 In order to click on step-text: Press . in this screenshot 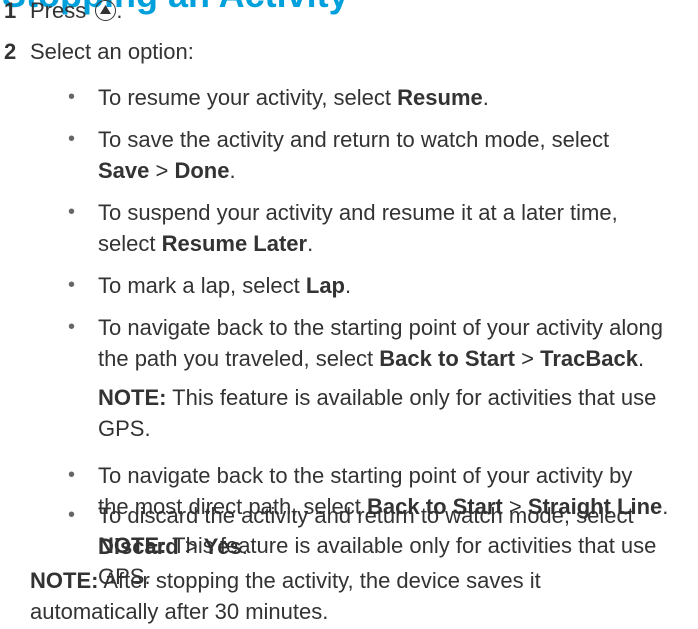, I will do `click(76, 13)`.